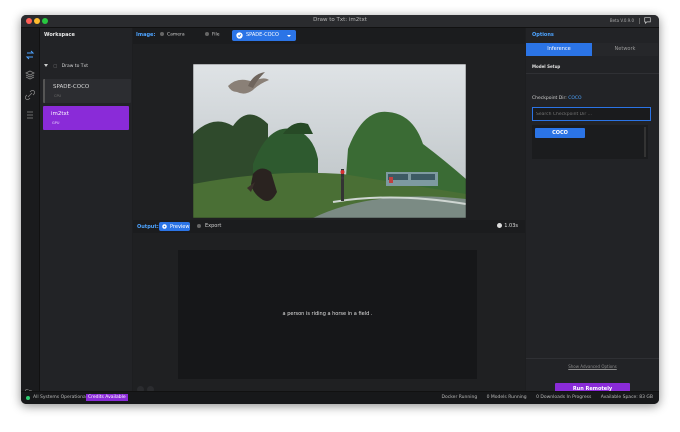 This screenshot has height=432, width=680. What do you see at coordinates (60, 114) in the screenshot?
I see `model-card-name: im2txt` at bounding box center [60, 114].